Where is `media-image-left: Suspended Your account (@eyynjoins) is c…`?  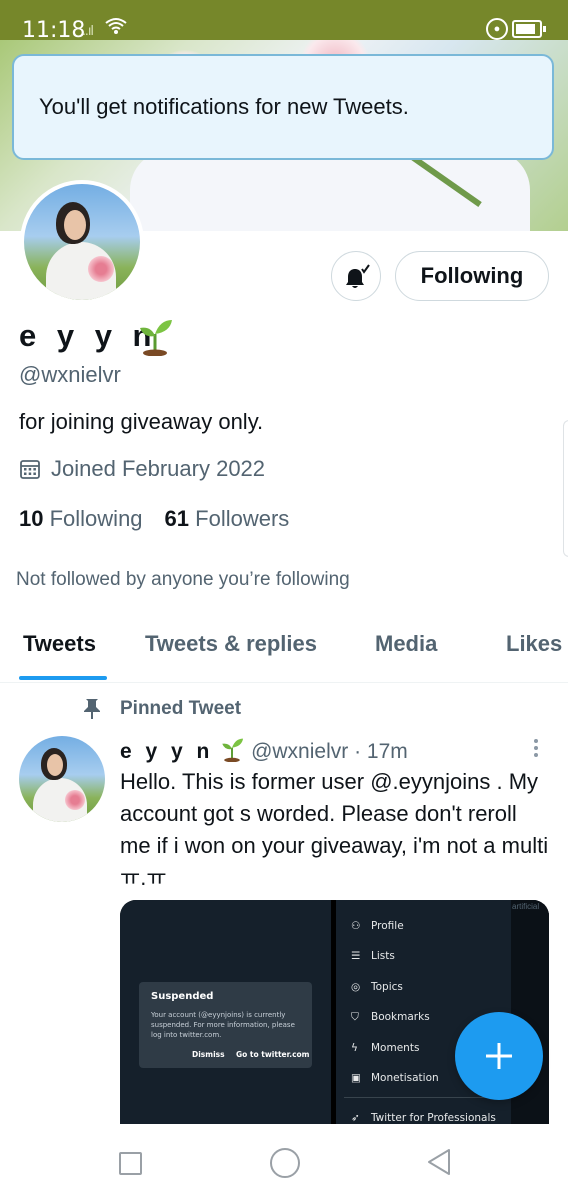
media-image-left: Suspended Your account (@eyynjoins) is c… is located at coordinates (225, 1012).